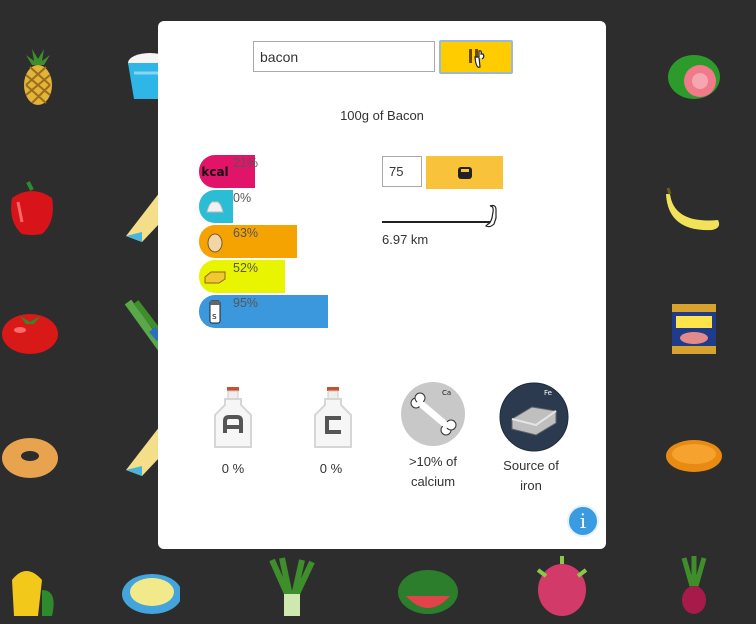  I want to click on beetroot-icon, so click(694, 585).